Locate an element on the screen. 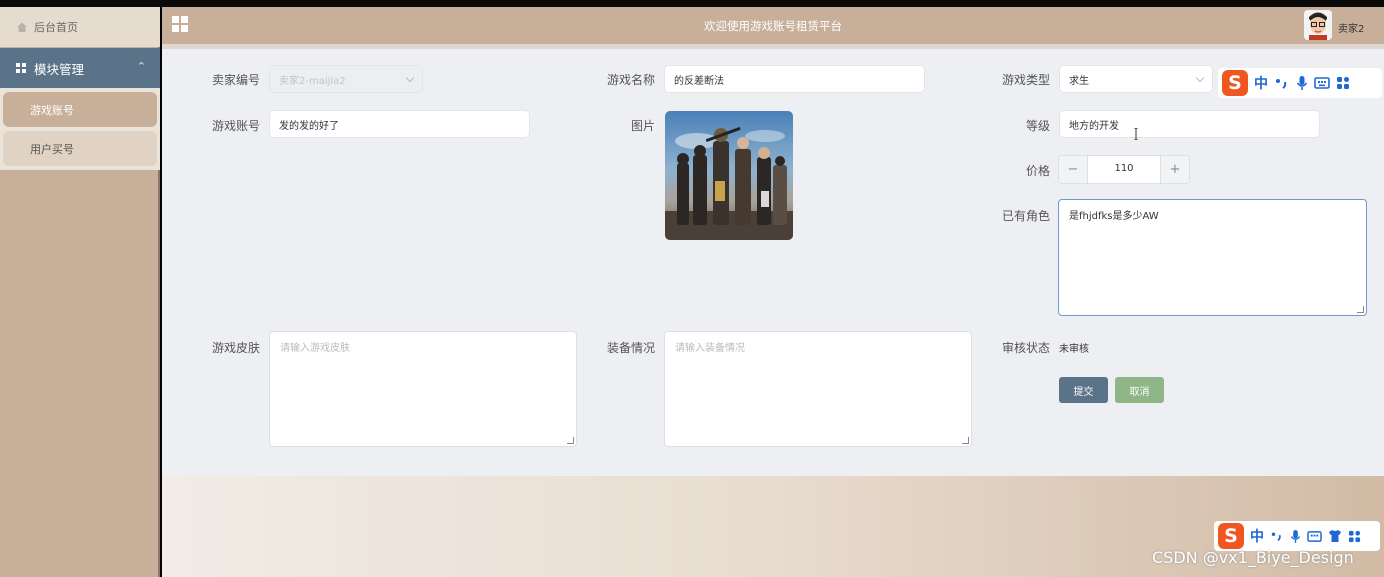 This screenshot has width=1384, height=577. roles-label: 已有角色 is located at coordinates (1025, 216).